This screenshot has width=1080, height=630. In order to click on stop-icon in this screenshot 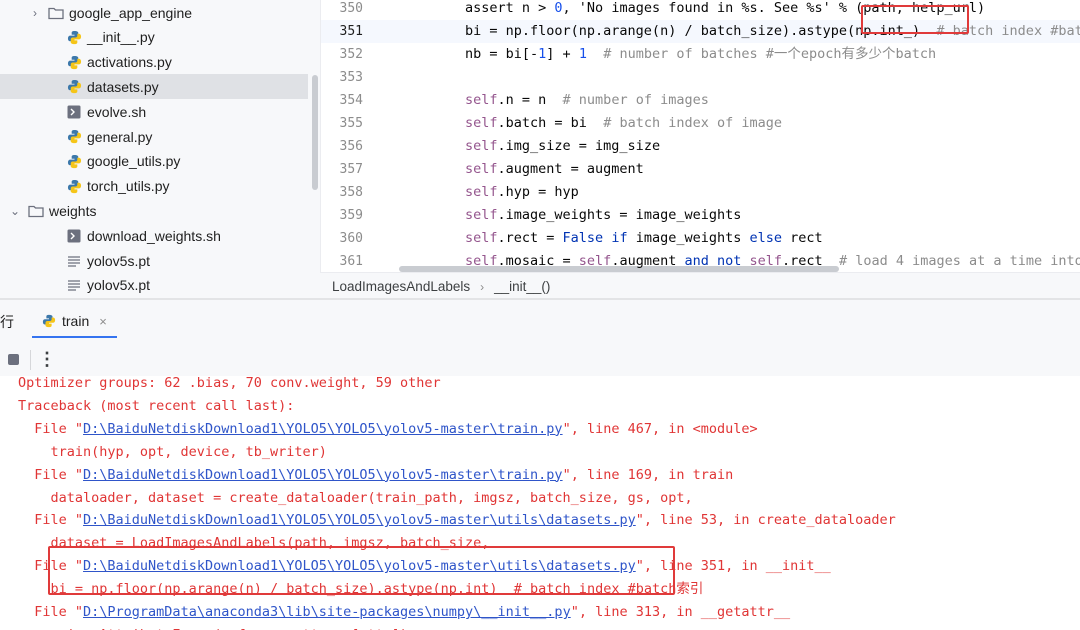, I will do `click(13, 359)`.